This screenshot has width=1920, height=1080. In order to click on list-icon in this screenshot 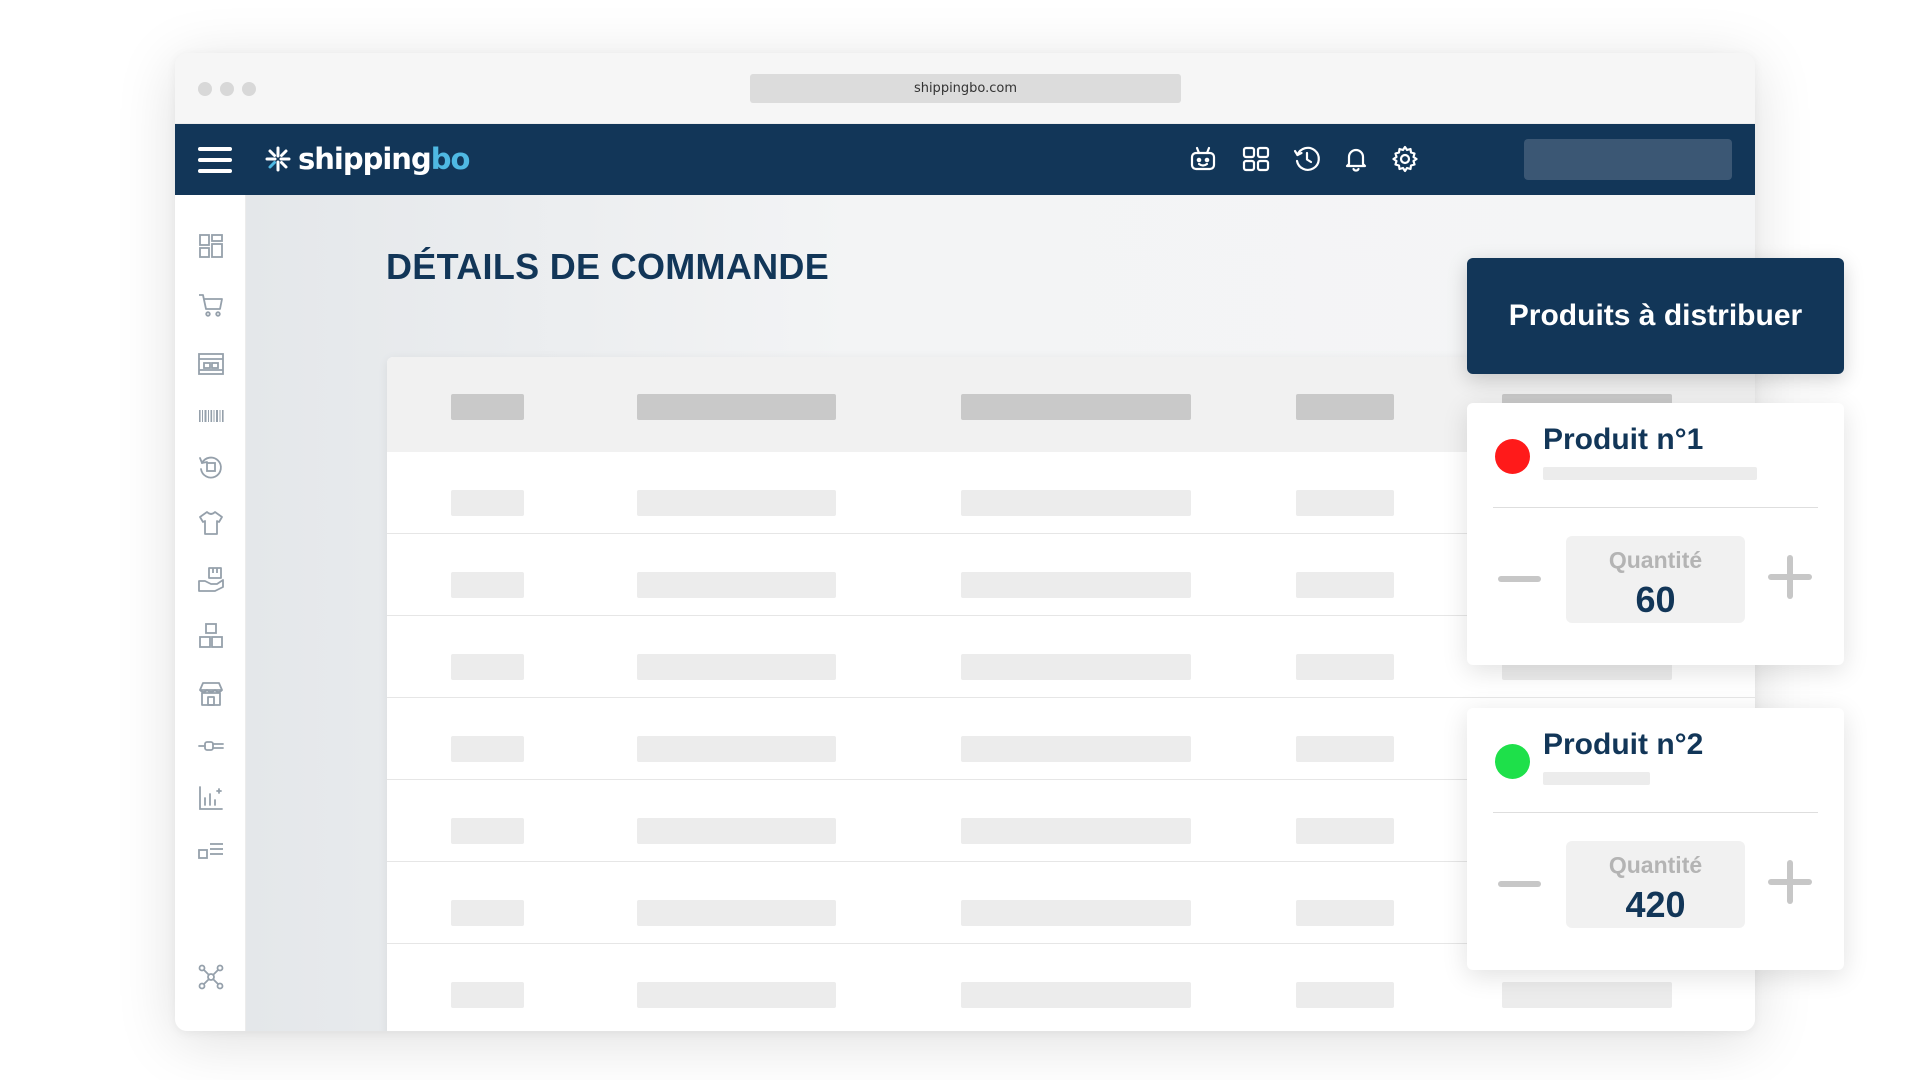, I will do `click(211, 851)`.